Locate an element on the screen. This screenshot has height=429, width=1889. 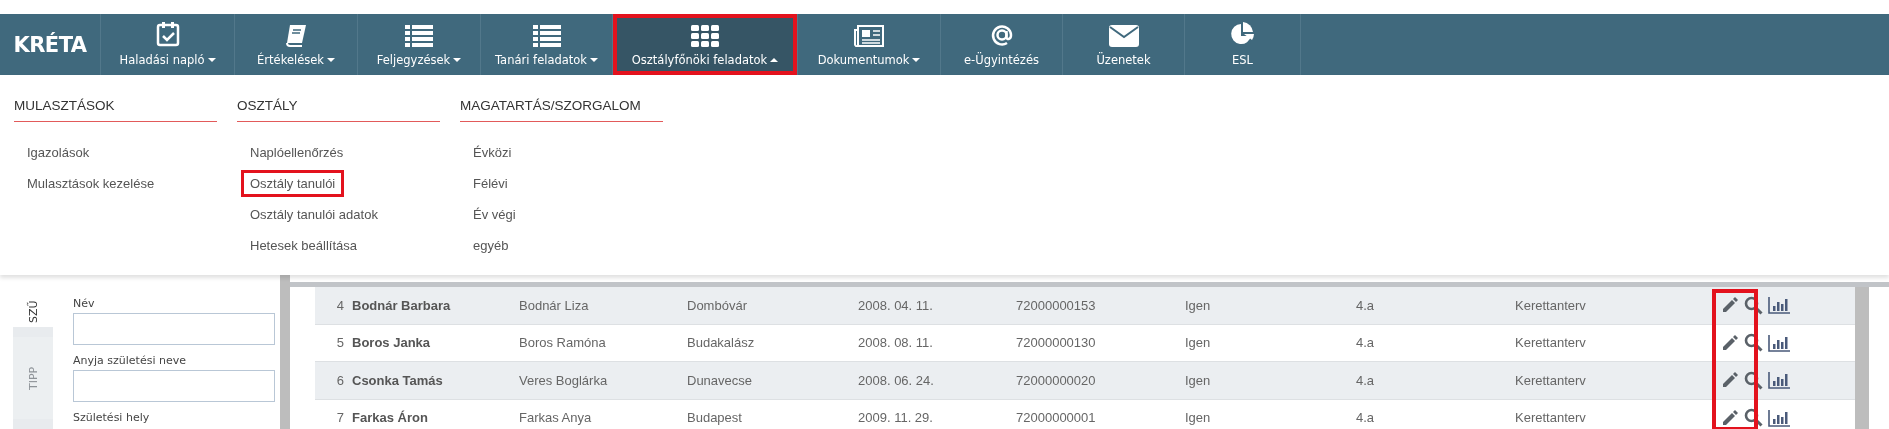
menu-item: Mulasztások kezelése is located at coordinates (91, 183).